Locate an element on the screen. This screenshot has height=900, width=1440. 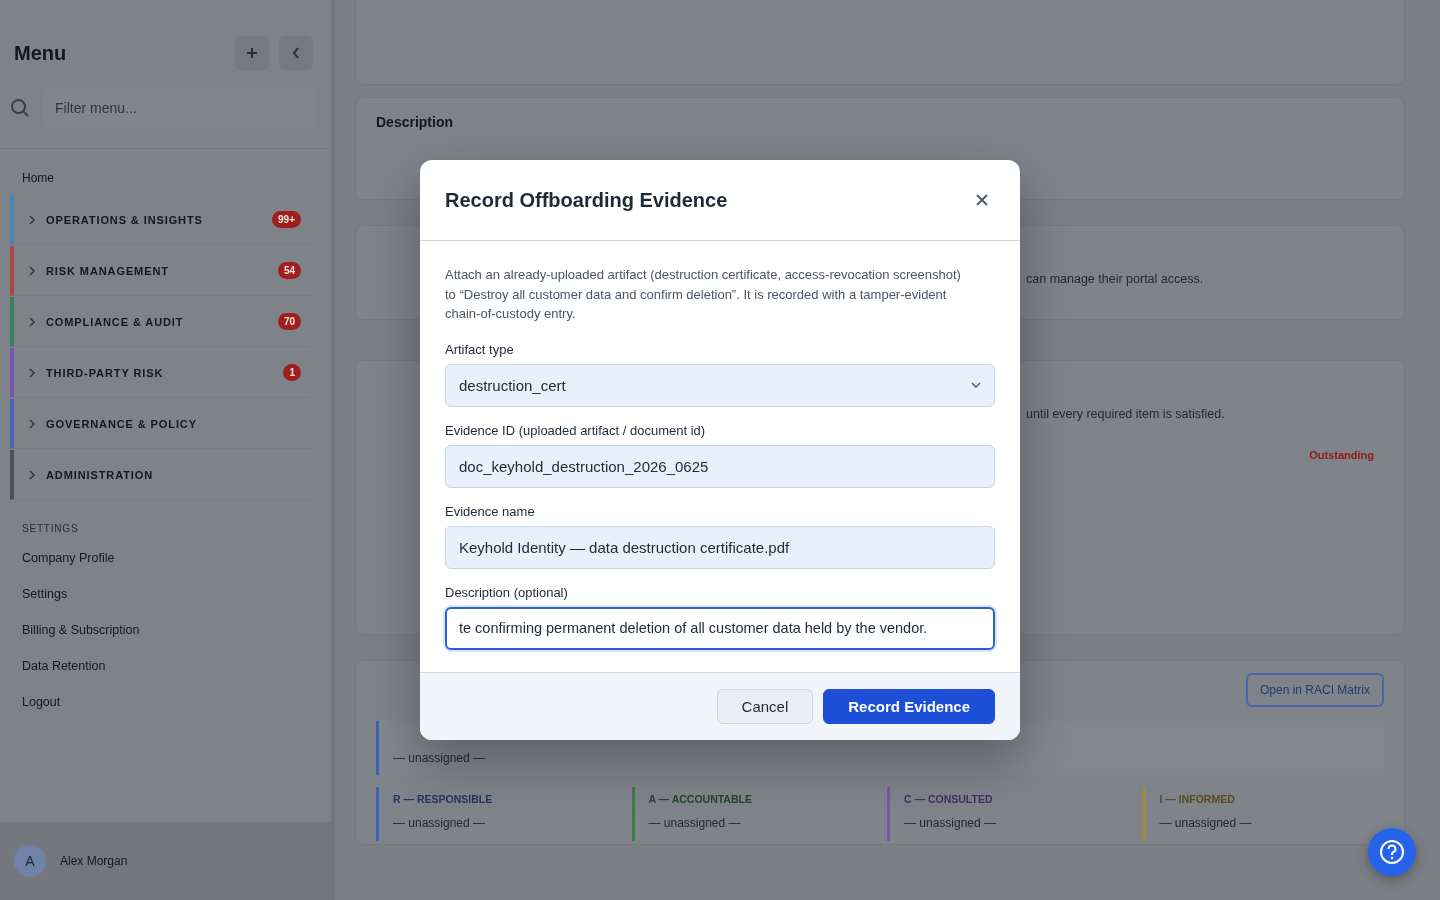
field-label: Evidence ID (uploaded artifact / document id) is located at coordinates (576, 430).